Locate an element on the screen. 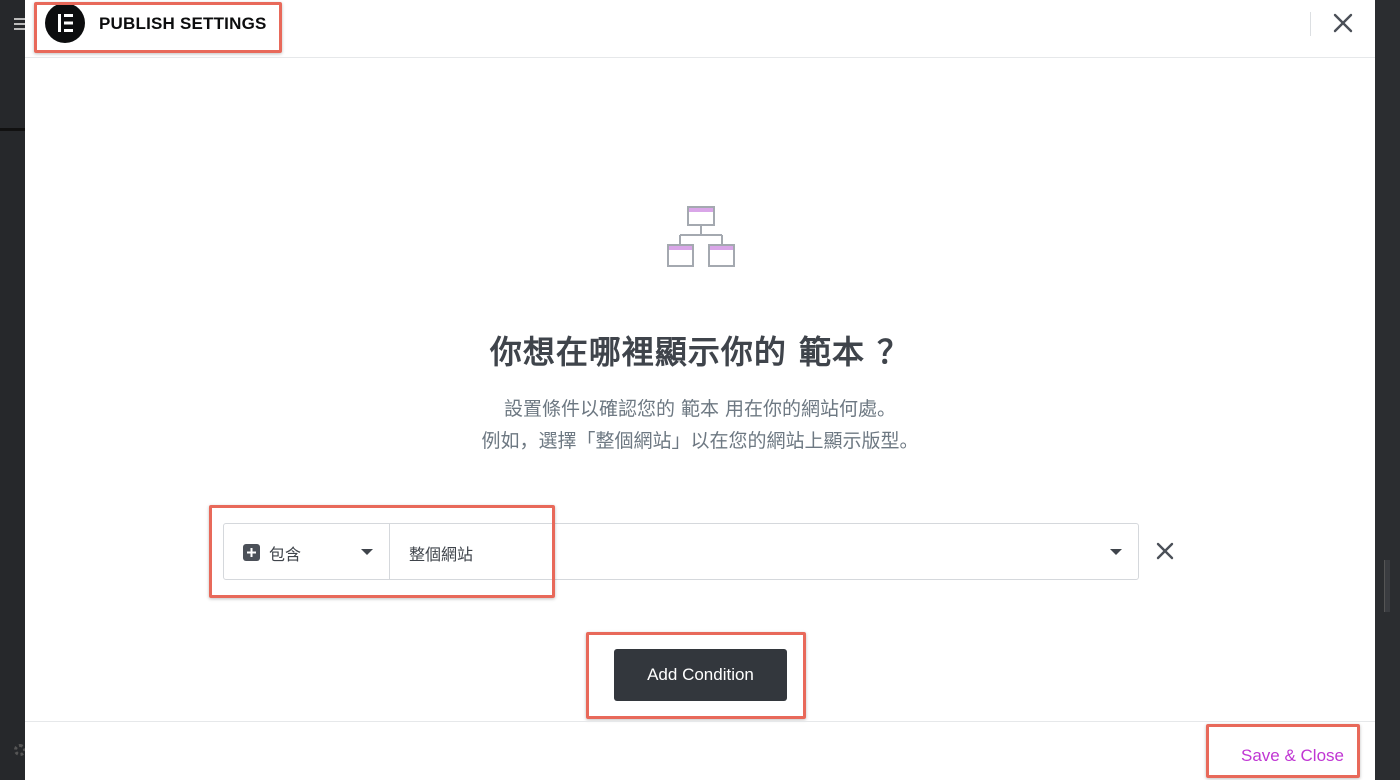 This screenshot has height=780, width=1400. background-editor-right is located at coordinates (1387, 390).